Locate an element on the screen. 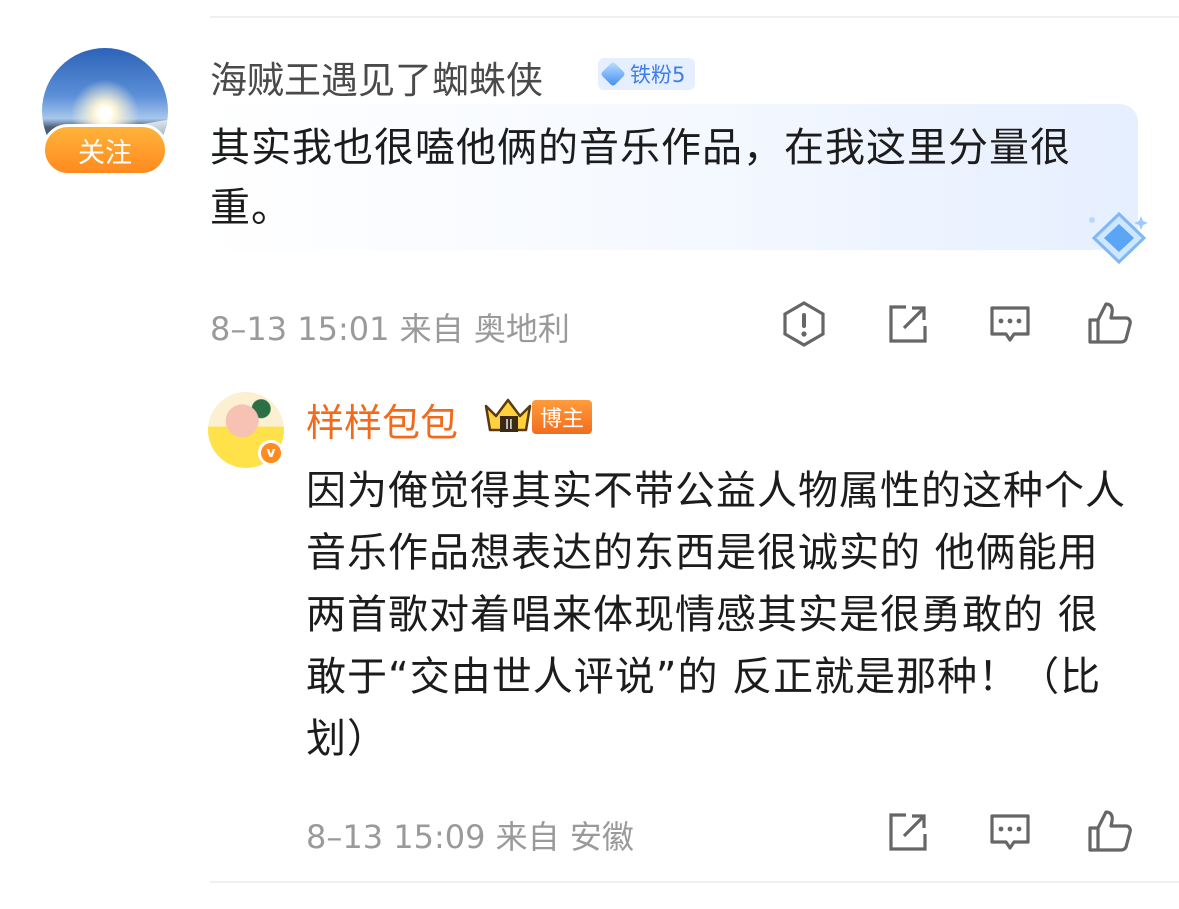 The width and height of the screenshot is (1179, 909). host-badge: 博主 is located at coordinates (562, 417).